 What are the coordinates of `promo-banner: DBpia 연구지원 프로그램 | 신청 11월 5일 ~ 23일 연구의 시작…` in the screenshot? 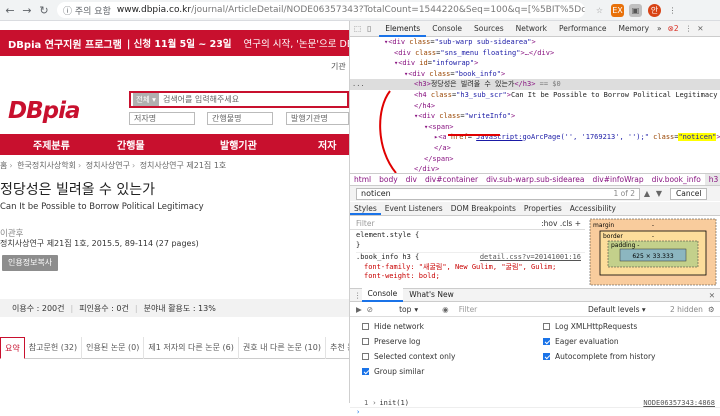 It's located at (174, 43).